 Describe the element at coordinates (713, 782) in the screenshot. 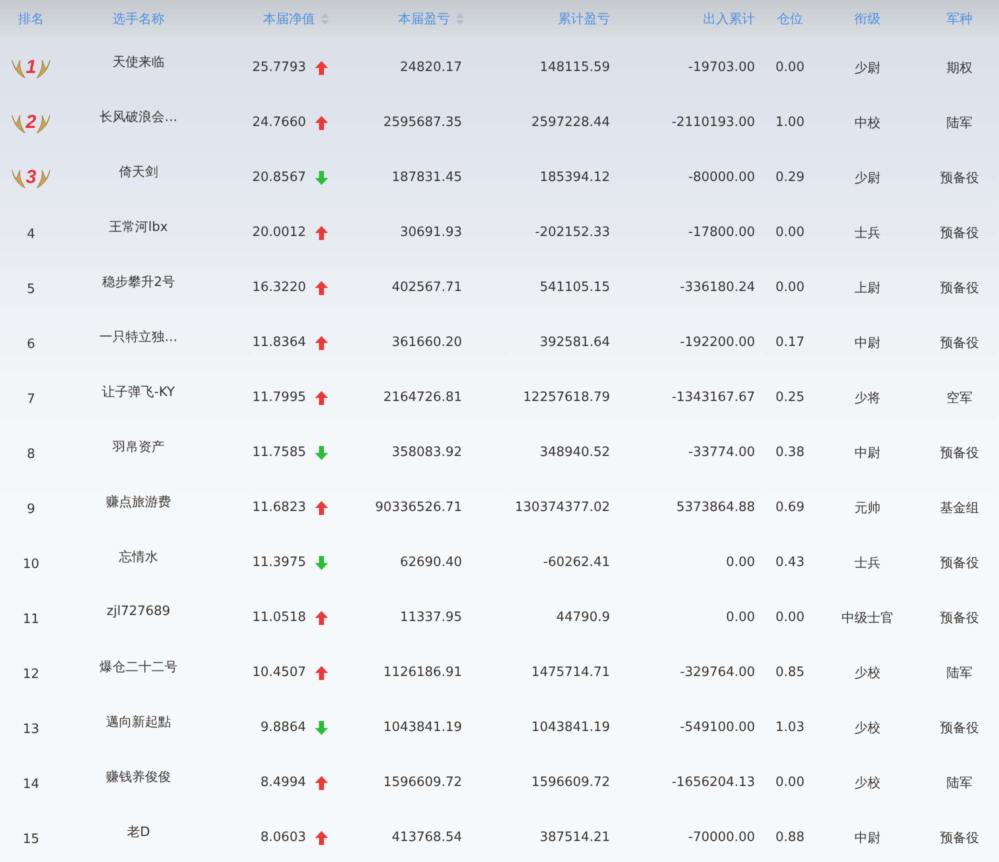

I see `table-cell-text: -1656204.13` at that location.